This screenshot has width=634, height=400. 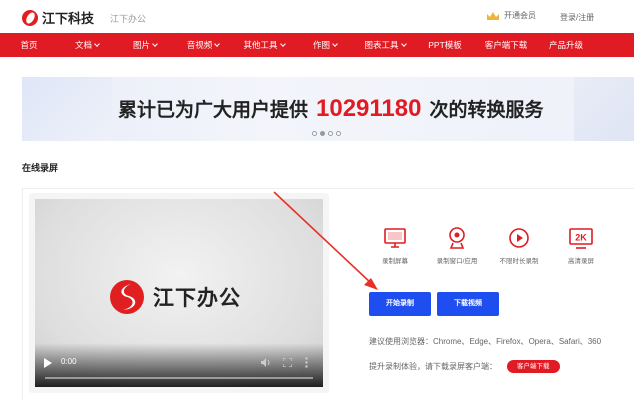 What do you see at coordinates (581, 261) in the screenshot?
I see `feature-label: 高清录屏` at bounding box center [581, 261].